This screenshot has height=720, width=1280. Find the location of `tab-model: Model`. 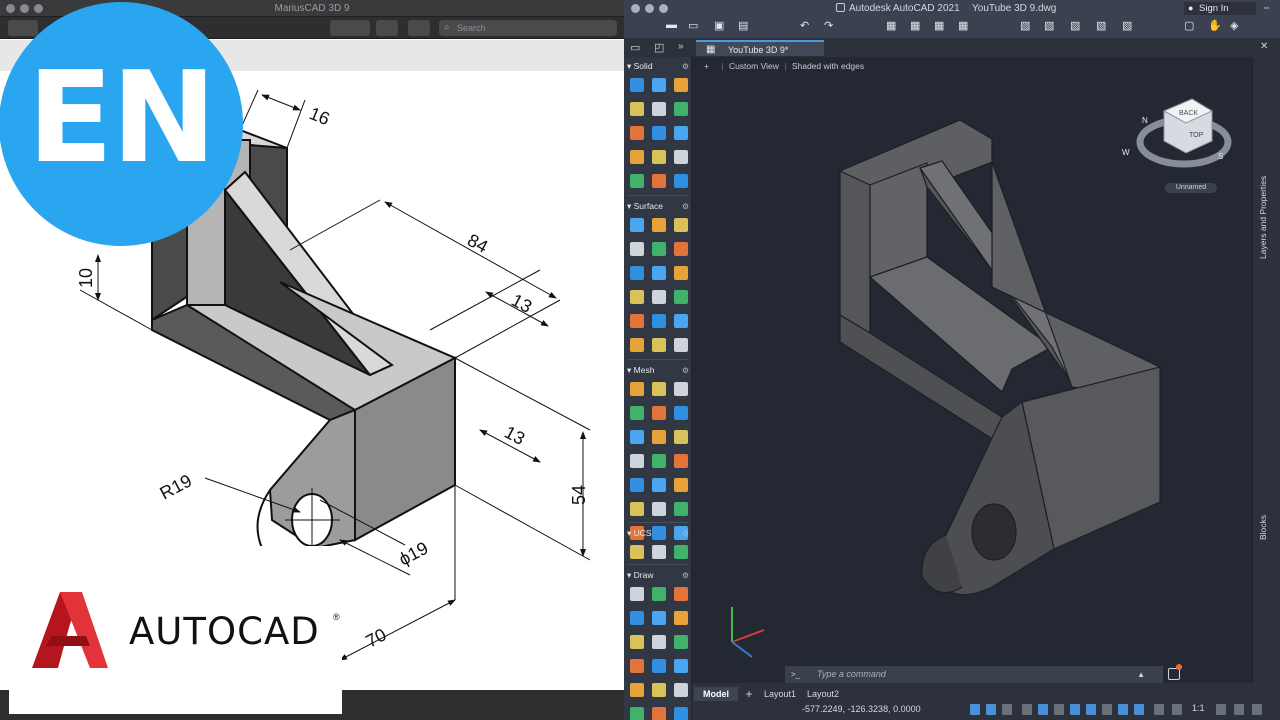

tab-model: Model is located at coordinates (716, 694).